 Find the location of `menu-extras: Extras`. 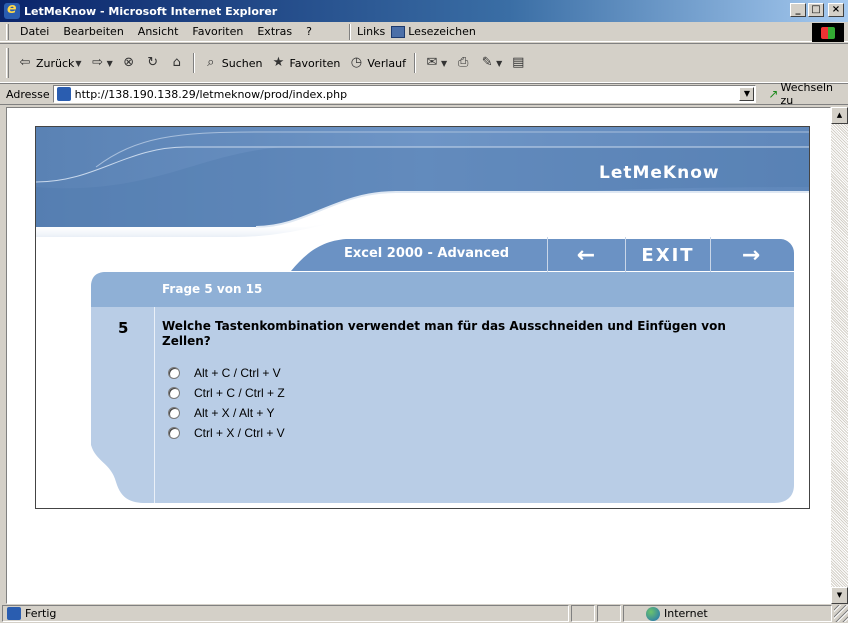

menu-extras: Extras is located at coordinates (274, 31).